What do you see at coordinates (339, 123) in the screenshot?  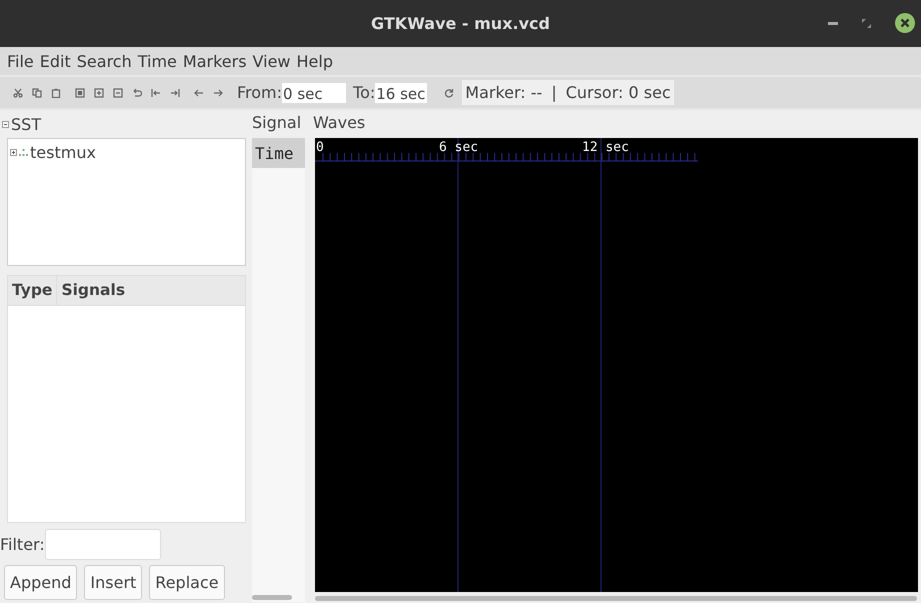 I see `waves-header: Waves` at bounding box center [339, 123].